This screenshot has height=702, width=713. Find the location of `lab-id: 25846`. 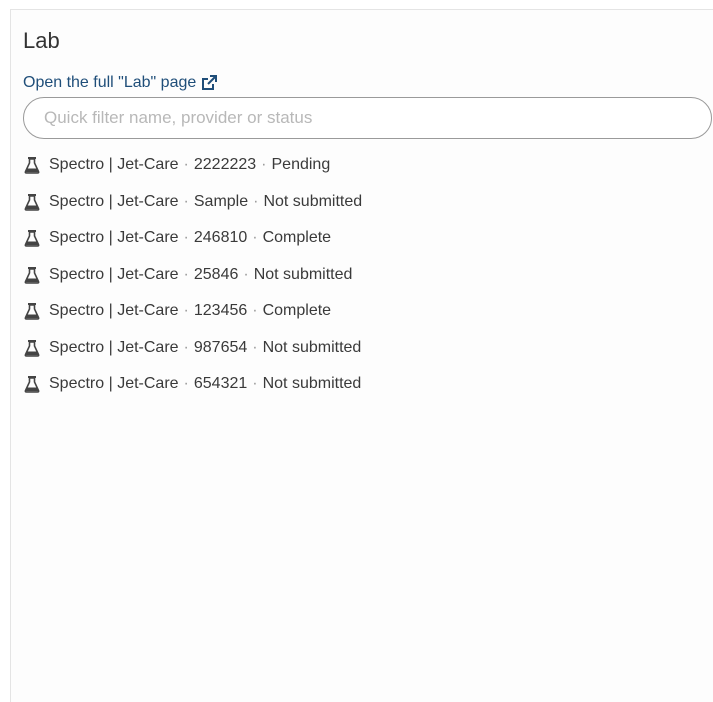

lab-id: 25846 is located at coordinates (216, 274).